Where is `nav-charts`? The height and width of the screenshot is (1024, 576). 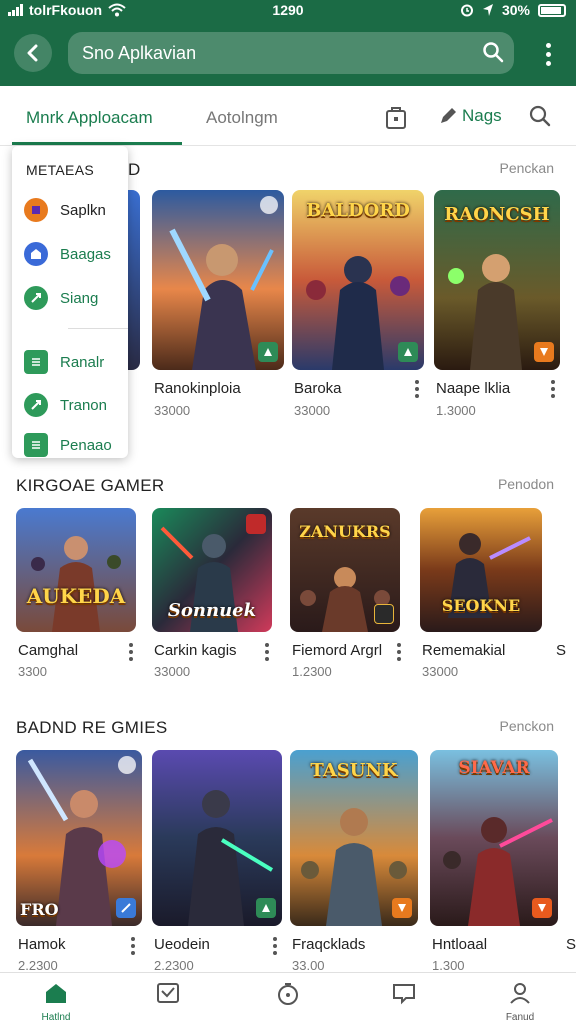
nav-charts is located at coordinates (168, 995).